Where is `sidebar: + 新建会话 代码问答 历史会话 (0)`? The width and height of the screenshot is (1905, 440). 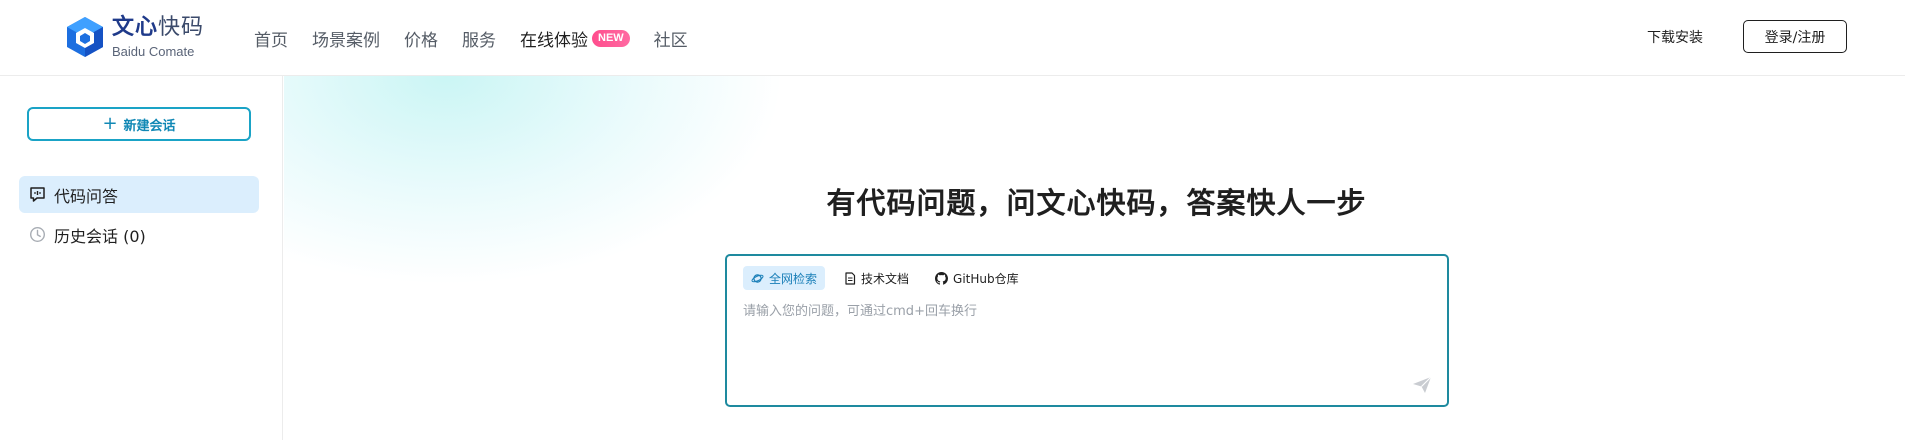
sidebar: + 新建会话 代码问答 历史会话 (0) is located at coordinates (141, 258).